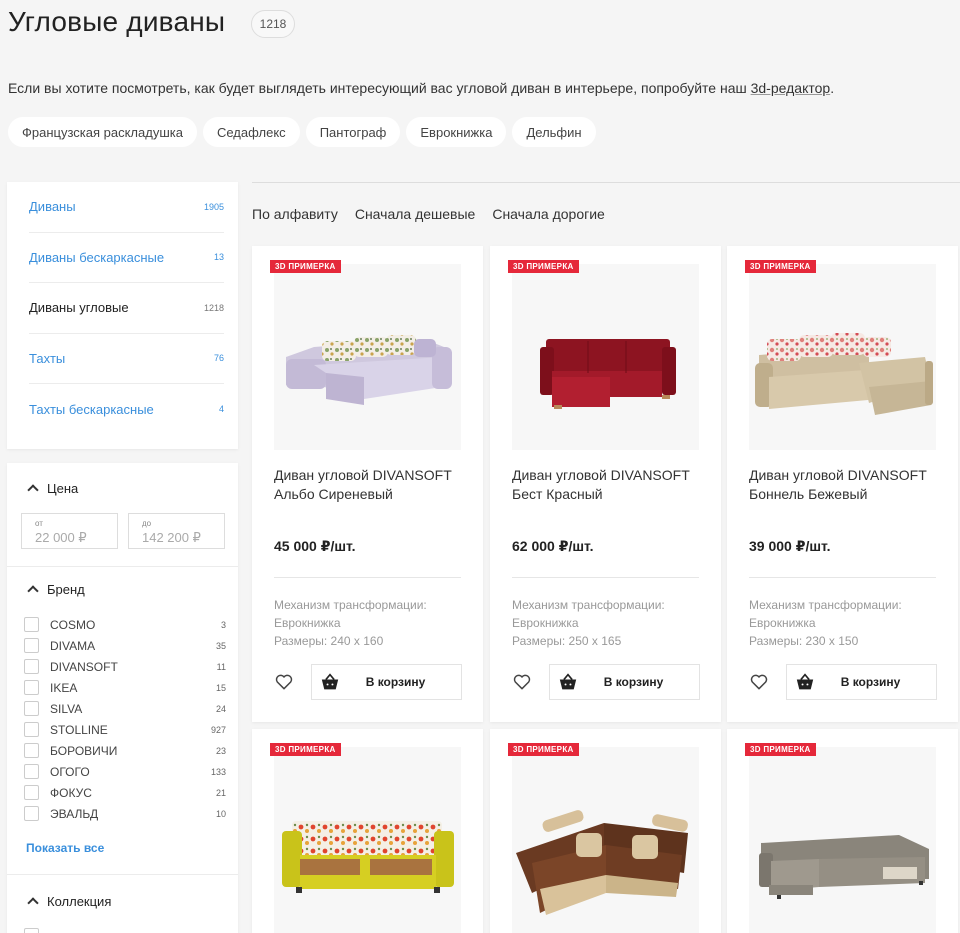 The width and height of the screenshot is (960, 933). I want to click on chip-dolphin: Дельфин, so click(554, 132).